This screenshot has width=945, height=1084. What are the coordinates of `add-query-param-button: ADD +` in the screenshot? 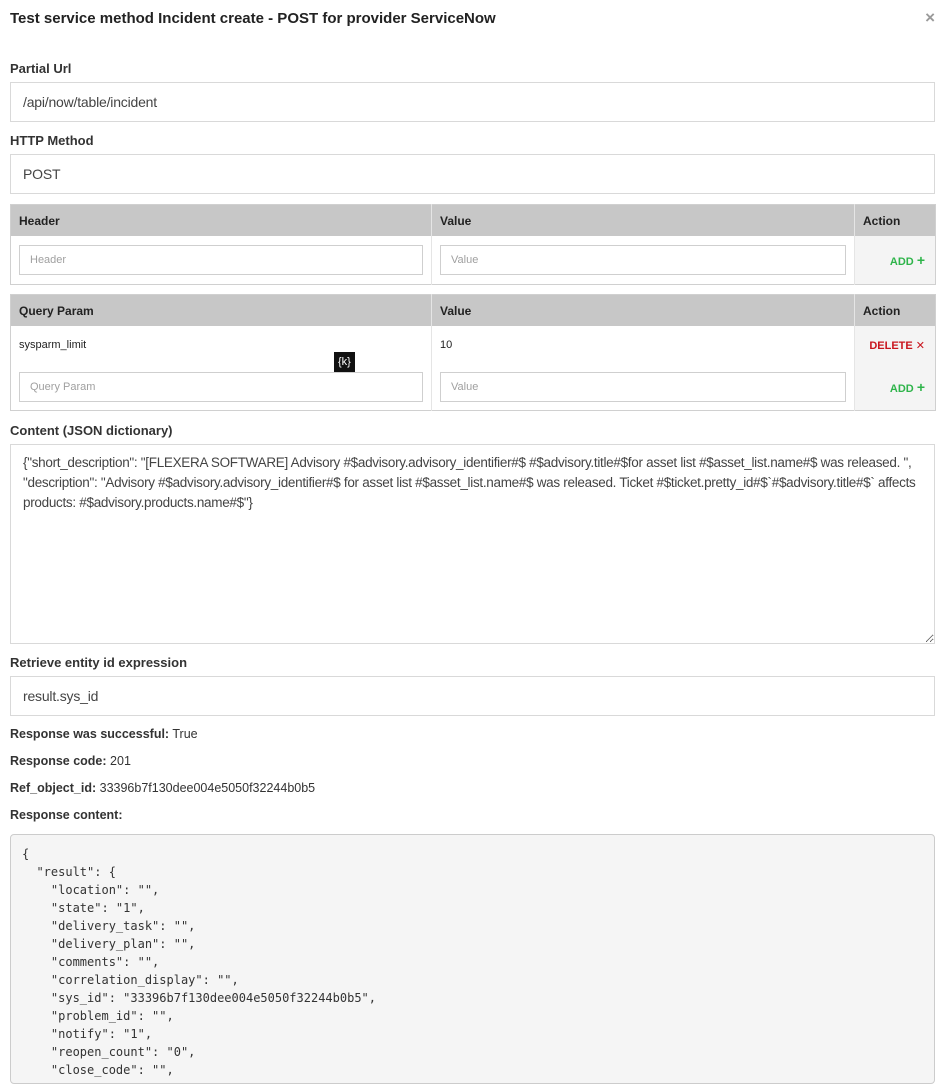 It's located at (895, 387).